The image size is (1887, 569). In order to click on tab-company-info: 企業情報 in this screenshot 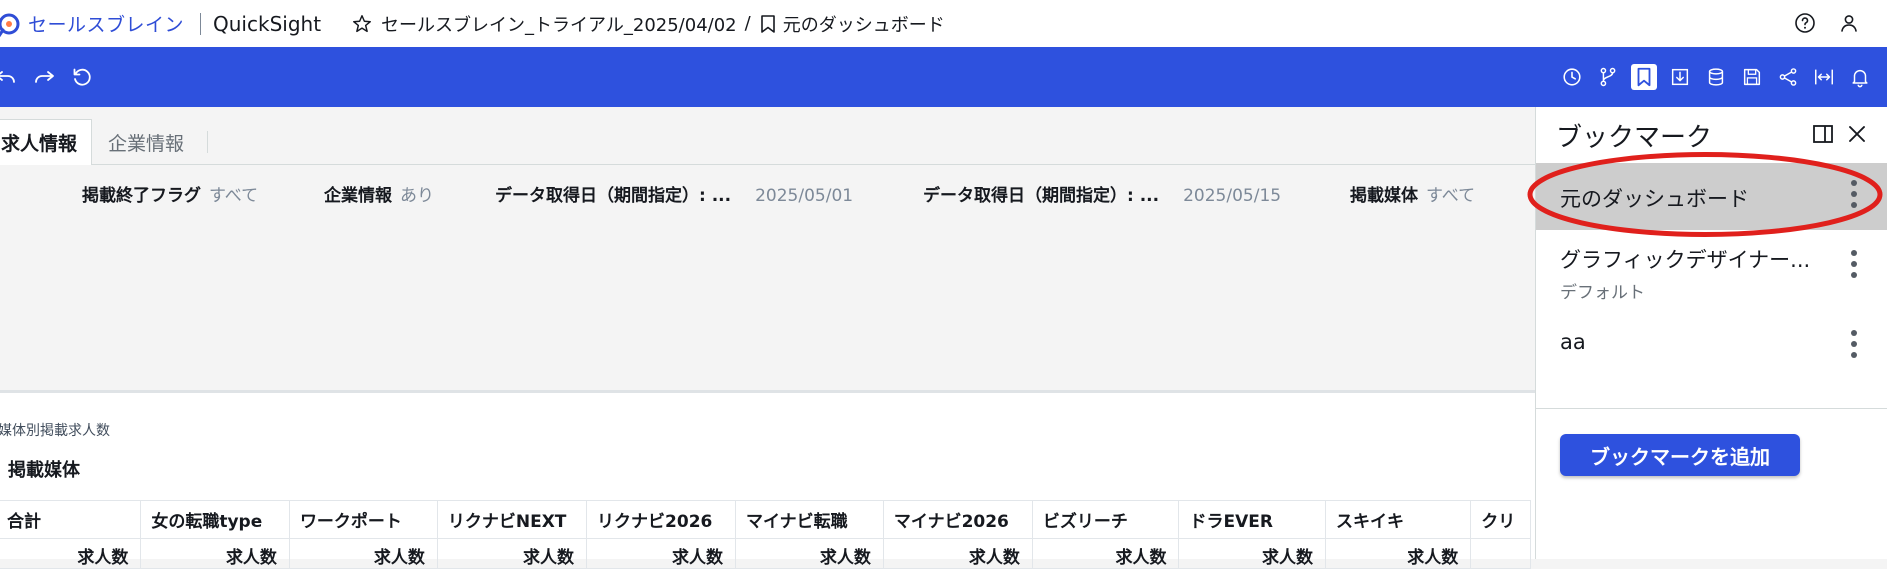, I will do `click(146, 142)`.